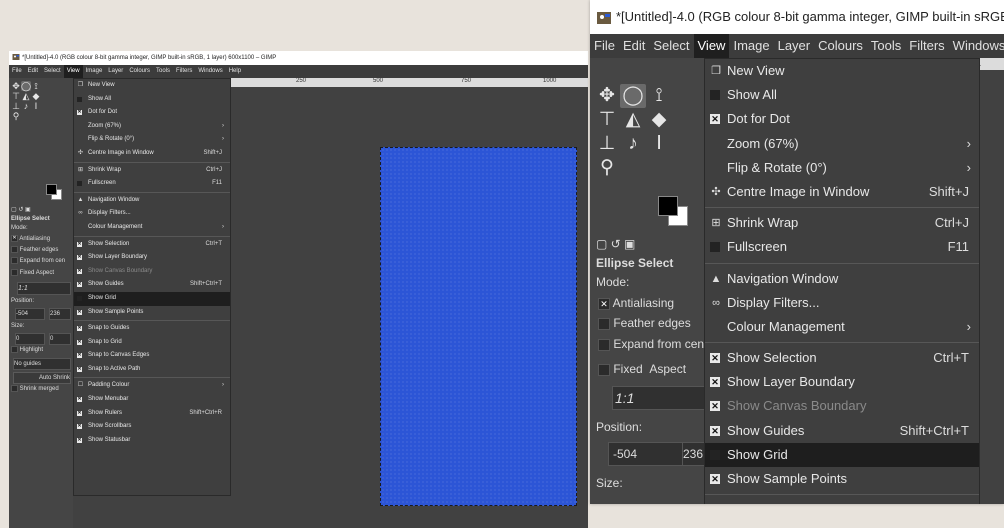  What do you see at coordinates (152, 329) in the screenshot?
I see `menu-item-snap-to-guides: ✕ Snap to Guides` at bounding box center [152, 329].